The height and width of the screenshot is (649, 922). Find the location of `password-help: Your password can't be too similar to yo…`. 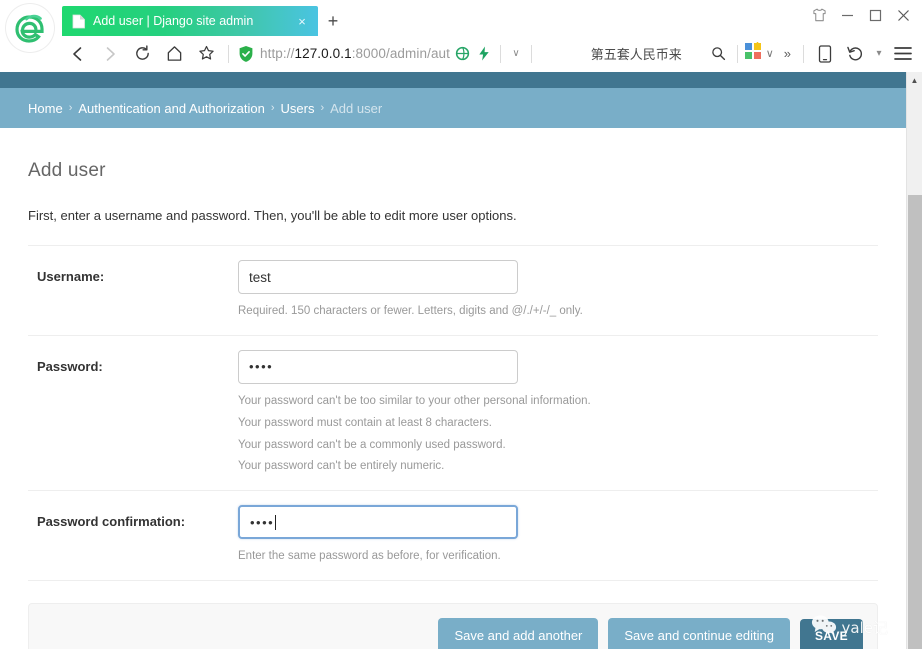

password-help: Your password can't be too similar to yo… is located at coordinates (558, 434).